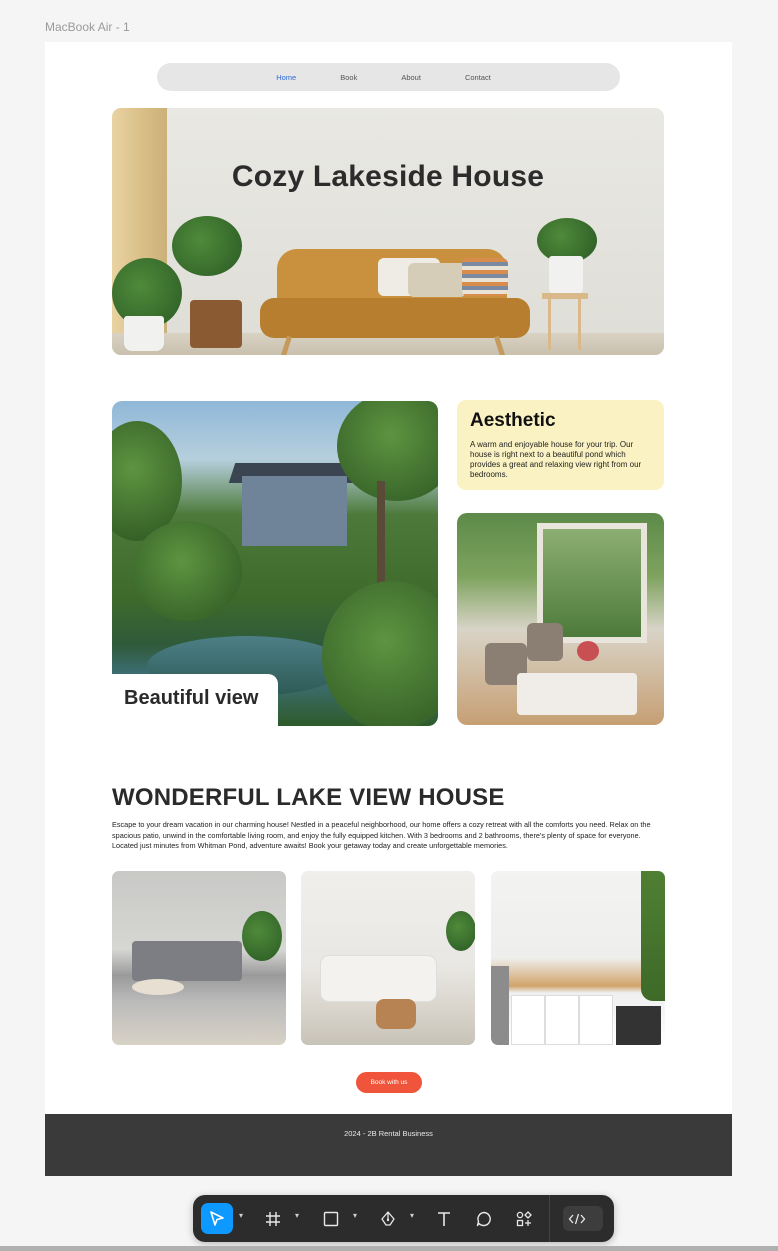 The width and height of the screenshot is (778, 1251). I want to click on foliage, so click(380, 653).